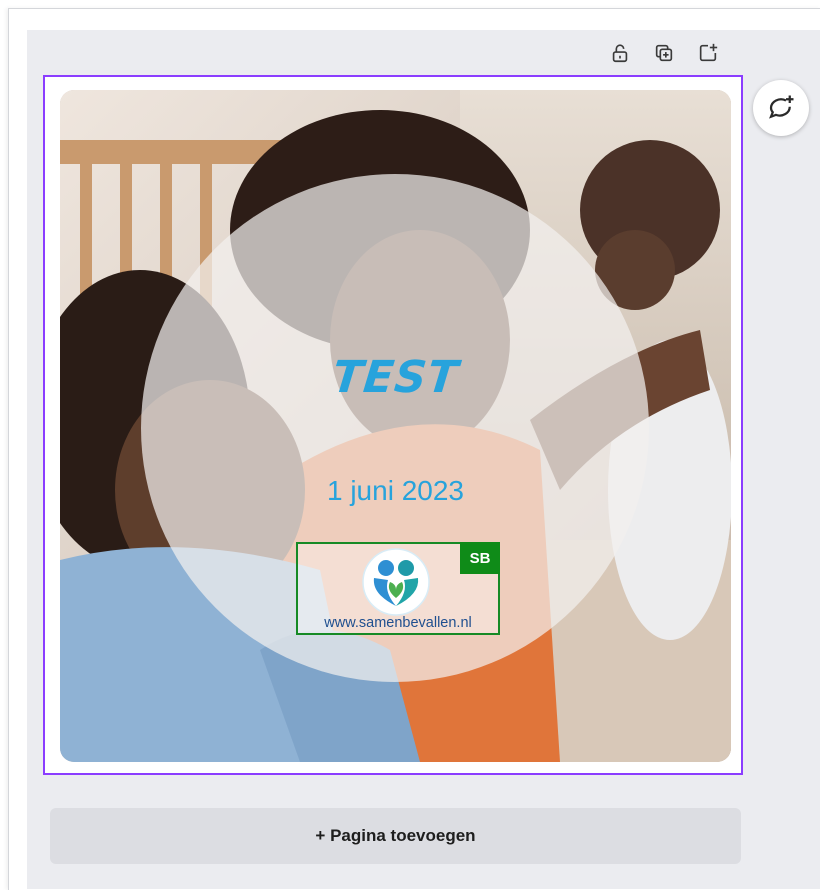 The image size is (820, 890). I want to click on page-toolbar, so click(664, 53).